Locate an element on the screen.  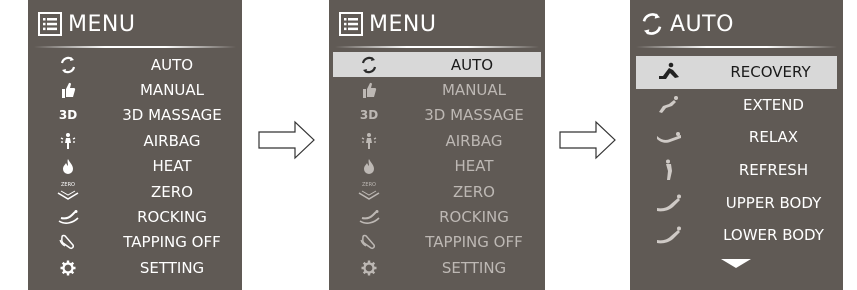
relax-pose-icon is located at coordinates (669, 137).